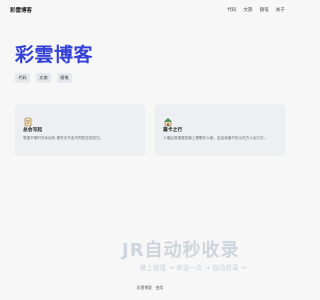 This screenshot has height=300, width=320. Describe the element at coordinates (280, 10) in the screenshot. I see `nav-item-about: 关于` at that location.